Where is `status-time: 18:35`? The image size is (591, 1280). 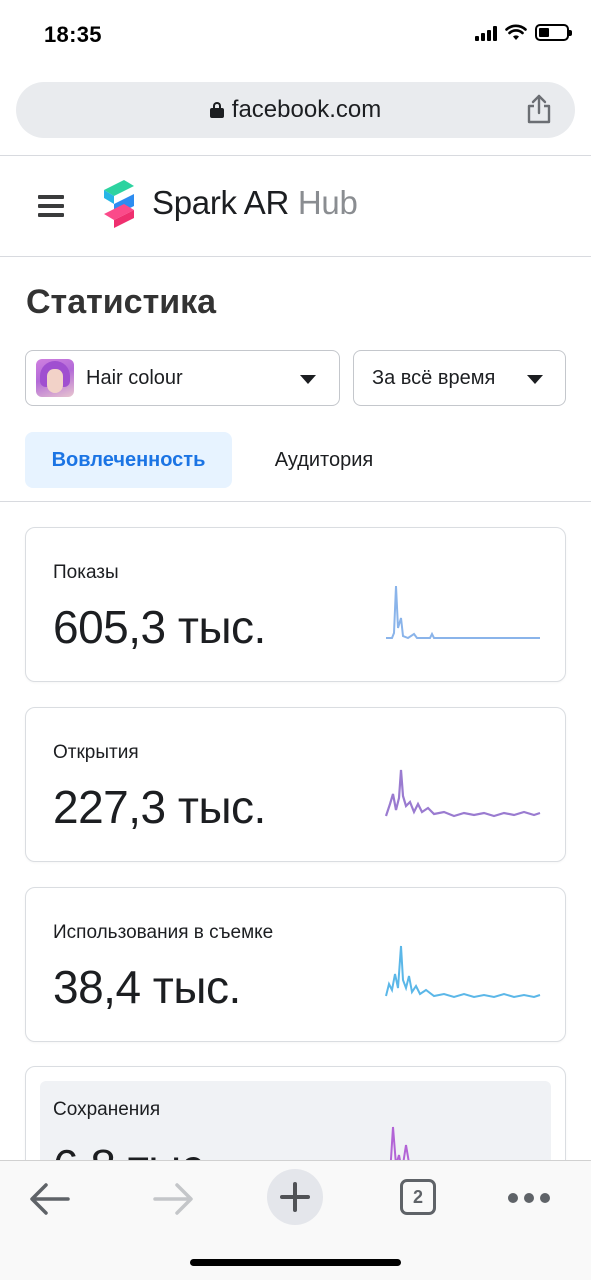 status-time: 18:35 is located at coordinates (73, 34).